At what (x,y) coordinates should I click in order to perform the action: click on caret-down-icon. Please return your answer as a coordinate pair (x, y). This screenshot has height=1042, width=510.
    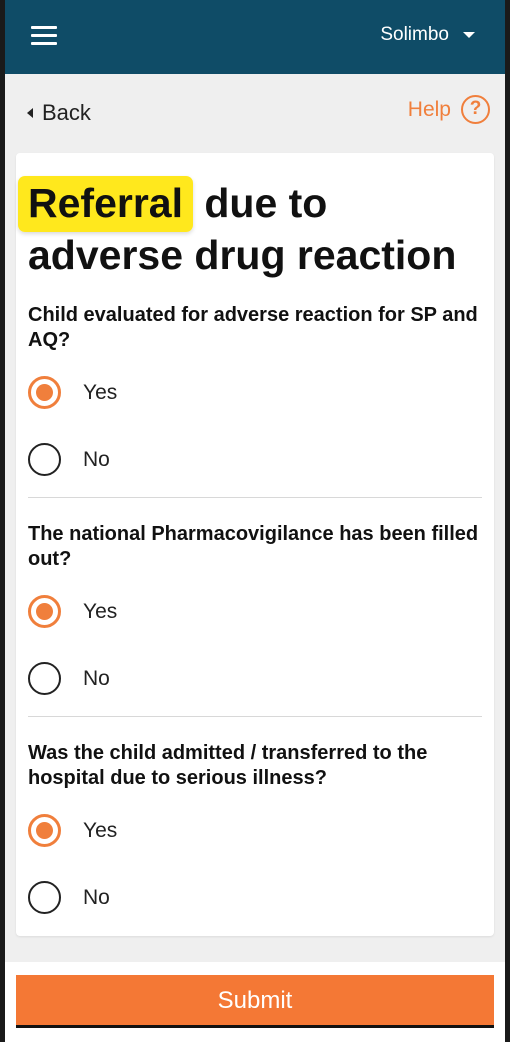
    Looking at the image, I should click on (469, 35).